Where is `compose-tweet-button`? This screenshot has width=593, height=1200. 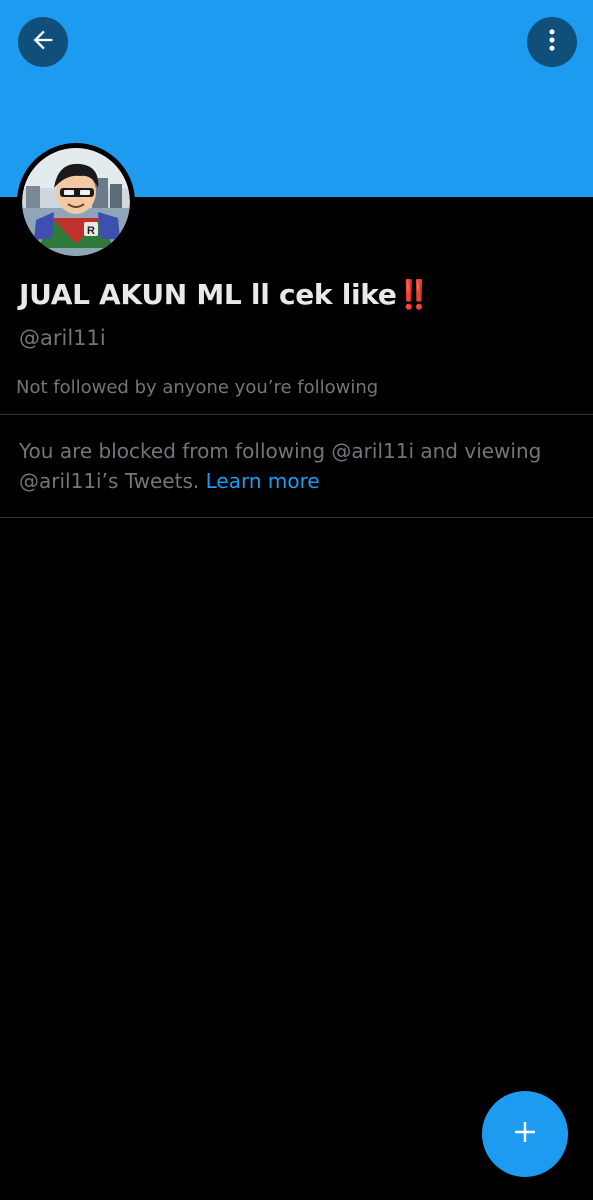 compose-tweet-button is located at coordinates (525, 1134).